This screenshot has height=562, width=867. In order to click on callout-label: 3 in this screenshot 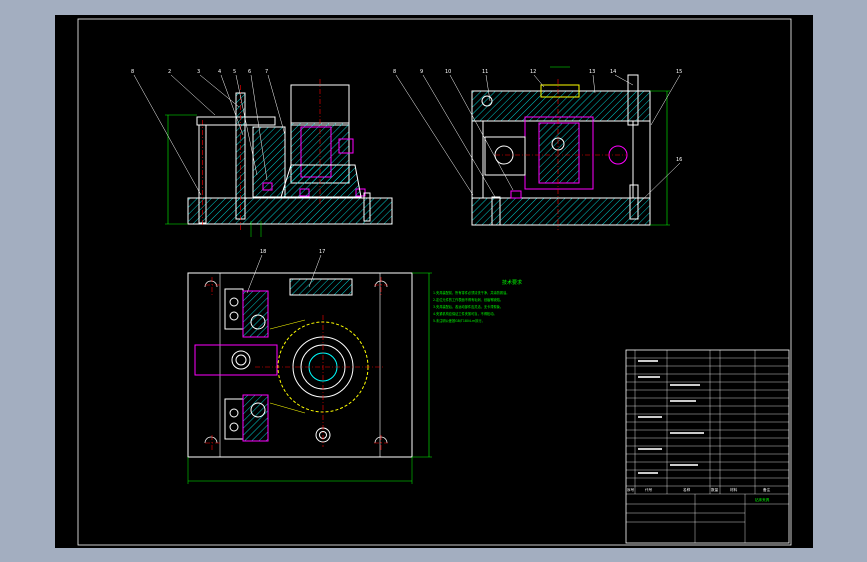, I will do `click(198, 72)`.